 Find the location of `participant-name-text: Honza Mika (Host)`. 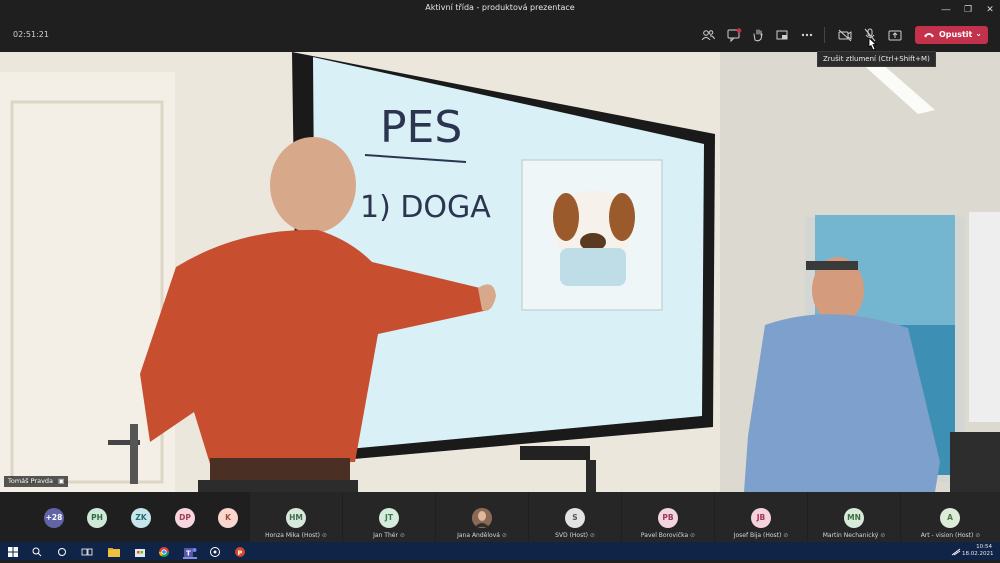

participant-name-text: Honza Mika (Host) is located at coordinates (292, 535).